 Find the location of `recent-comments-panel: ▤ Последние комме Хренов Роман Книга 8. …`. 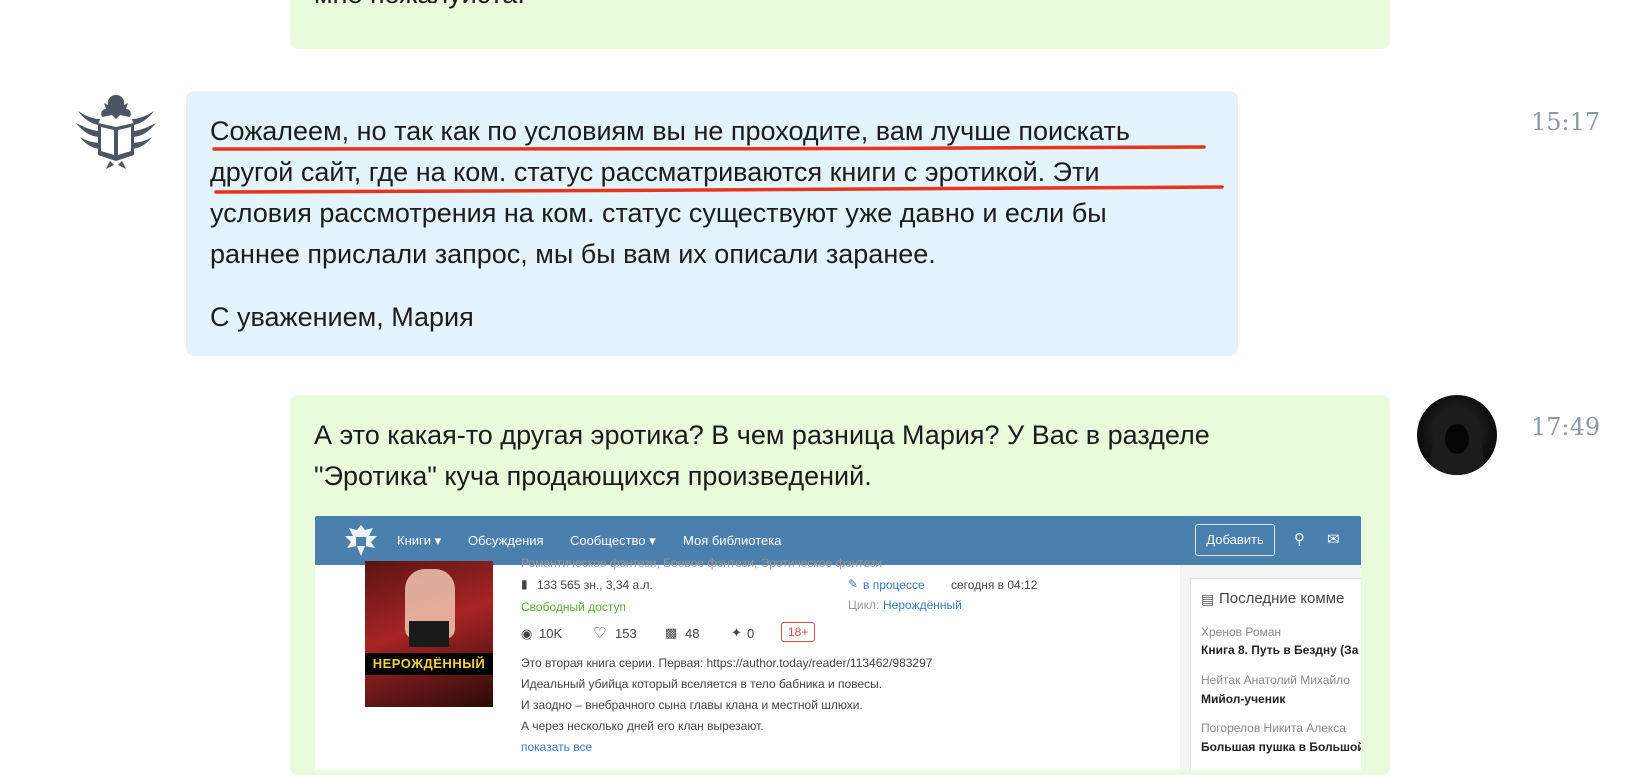

recent-comments-panel: ▤ Последние комме Хренов Роман Книга 8. … is located at coordinates (1275, 674).